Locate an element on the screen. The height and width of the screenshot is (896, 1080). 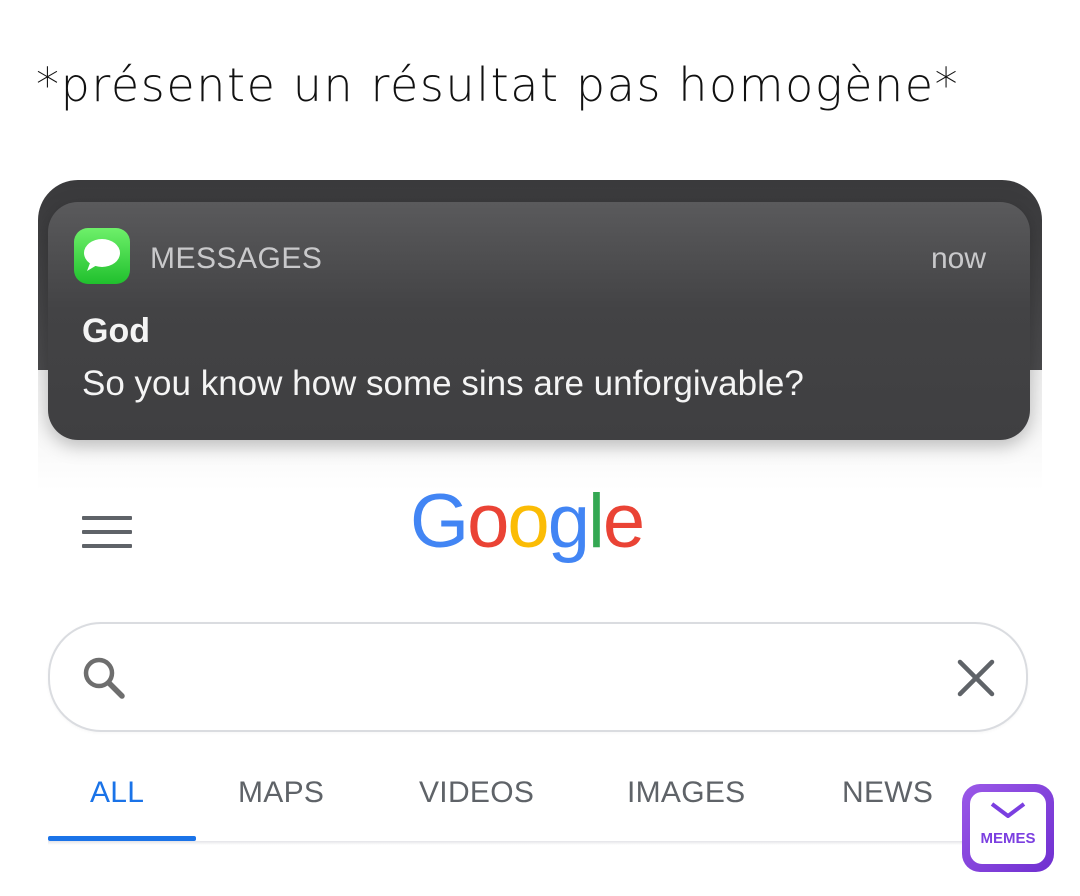
google-logo: Google is located at coordinates (527, 521).